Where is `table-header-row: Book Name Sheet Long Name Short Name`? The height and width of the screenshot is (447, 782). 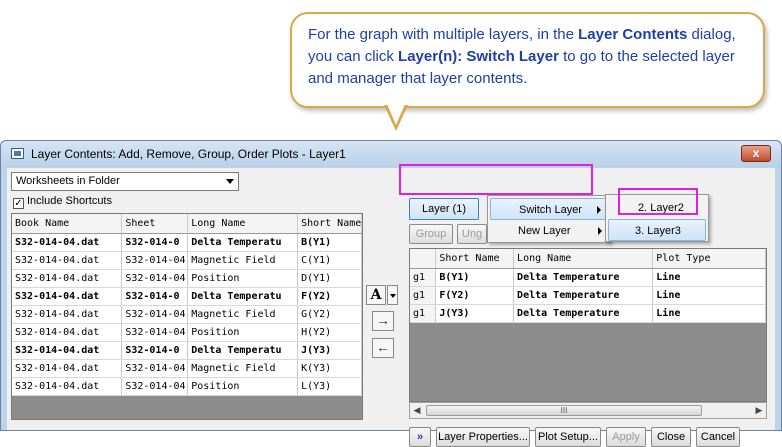
table-header-row: Book Name Sheet Long Name Short Name is located at coordinates (187, 224).